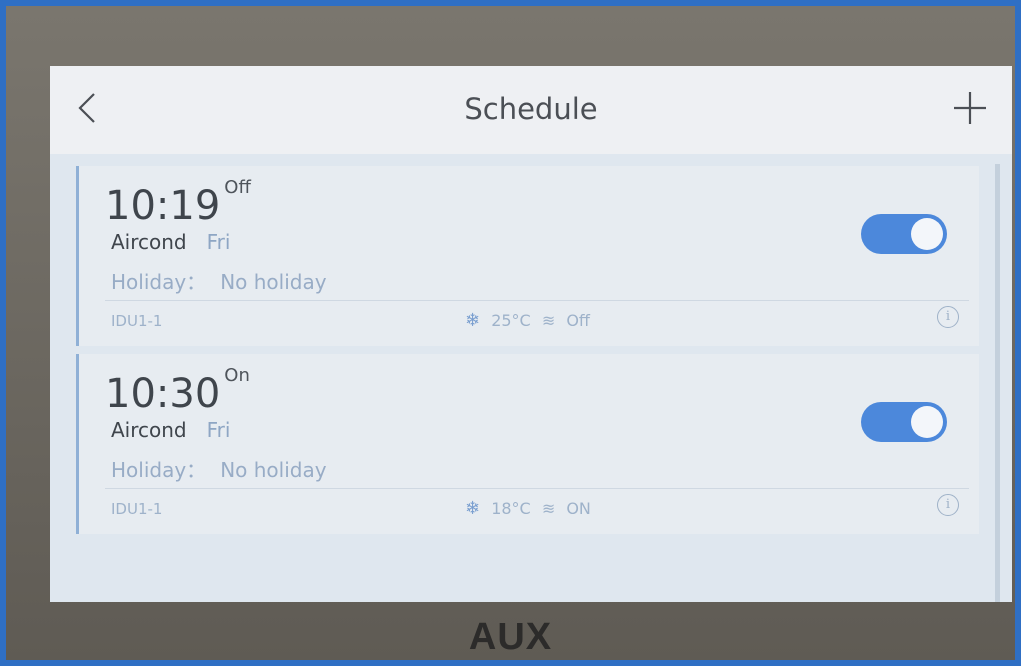 Image resolution: width=1021 pixels, height=666 pixels. Describe the element at coordinates (578, 320) in the screenshot. I see `fan-status: Off` at that location.